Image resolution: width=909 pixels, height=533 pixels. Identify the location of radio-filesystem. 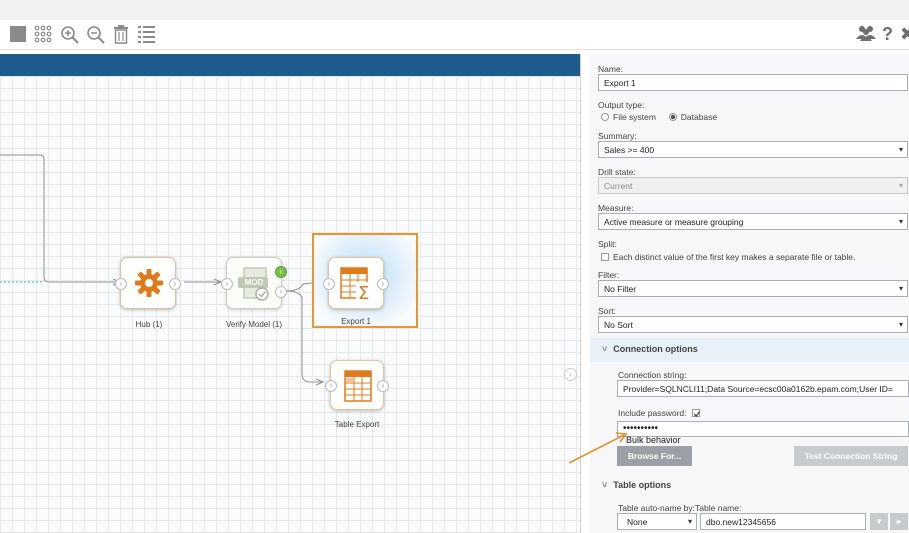
(605, 117).